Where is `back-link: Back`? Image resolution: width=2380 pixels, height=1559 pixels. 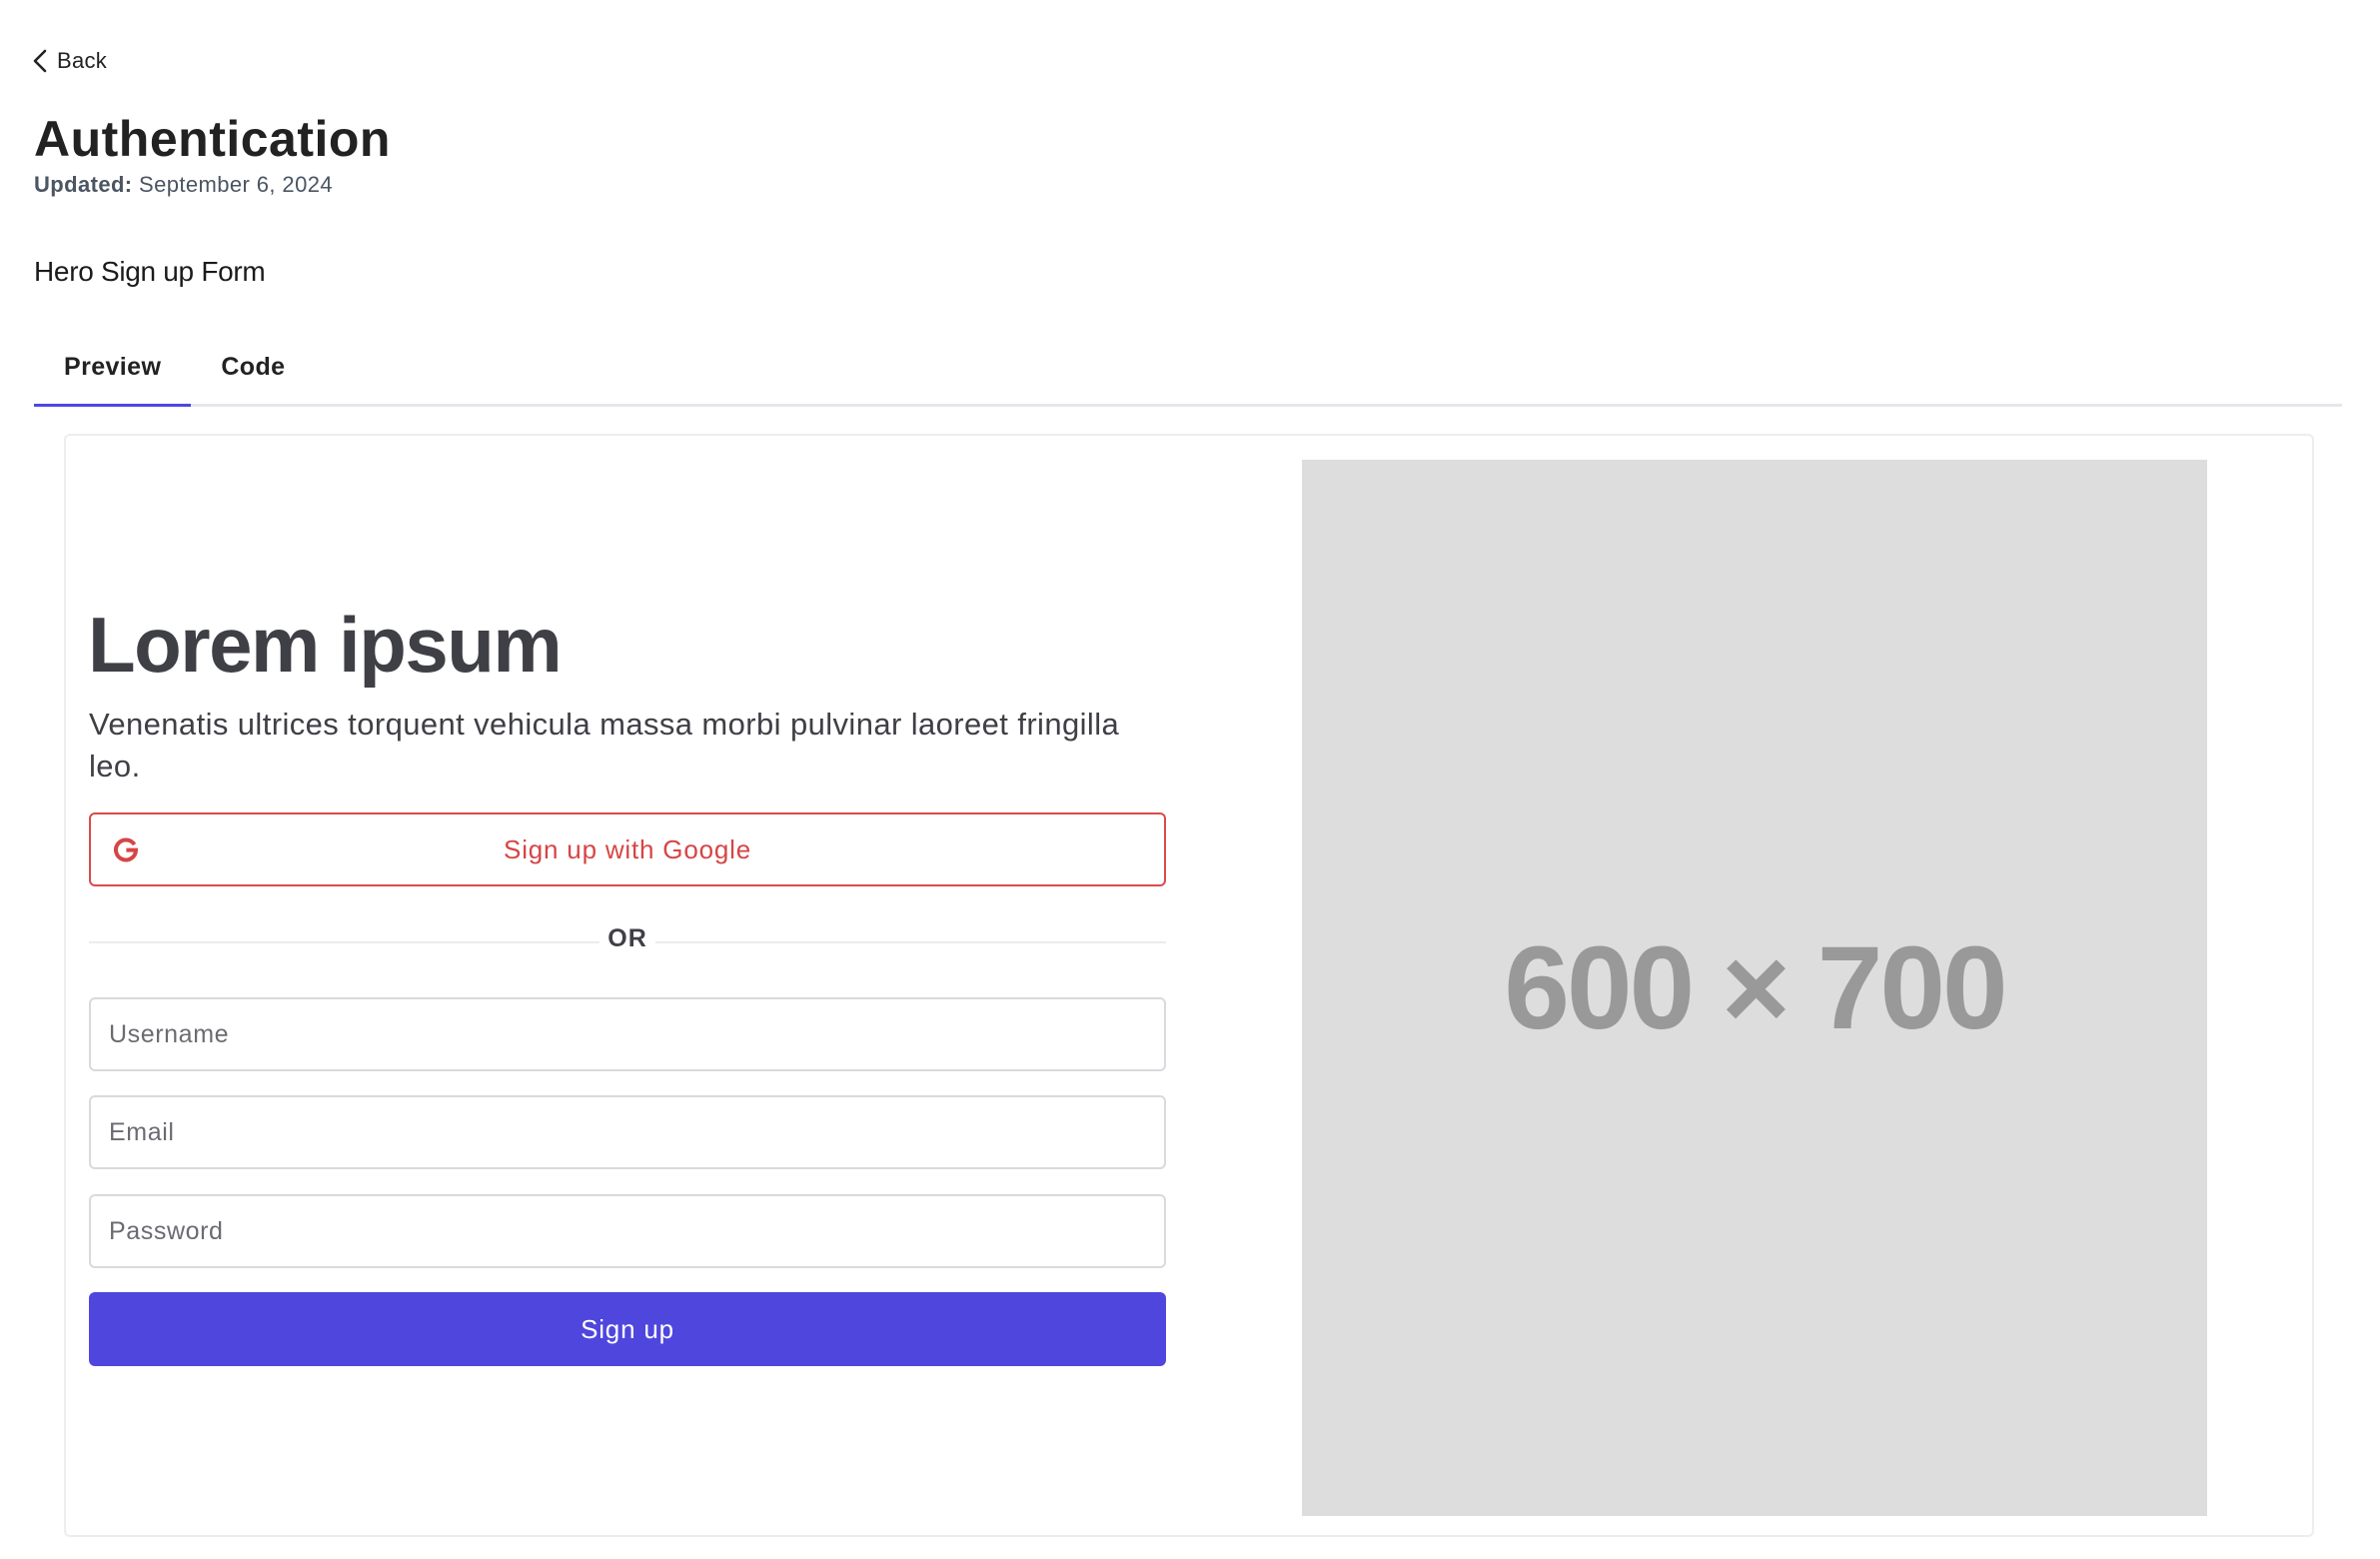 back-link: Back is located at coordinates (70, 61).